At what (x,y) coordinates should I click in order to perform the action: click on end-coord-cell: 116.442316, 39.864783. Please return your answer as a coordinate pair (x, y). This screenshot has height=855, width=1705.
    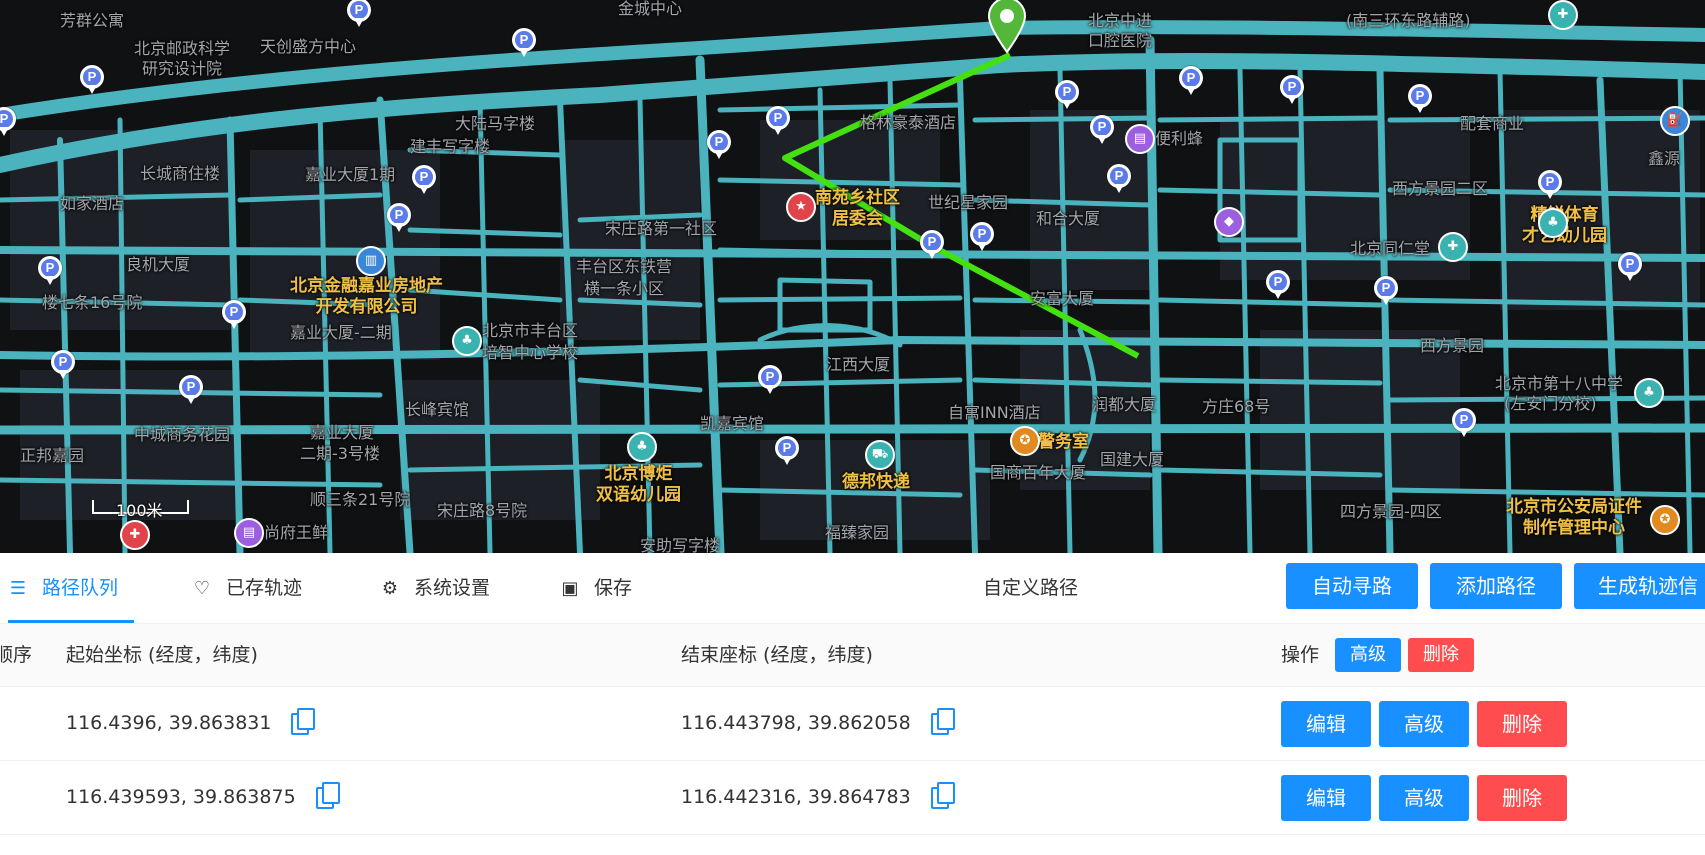
    Looking at the image, I should click on (818, 797).